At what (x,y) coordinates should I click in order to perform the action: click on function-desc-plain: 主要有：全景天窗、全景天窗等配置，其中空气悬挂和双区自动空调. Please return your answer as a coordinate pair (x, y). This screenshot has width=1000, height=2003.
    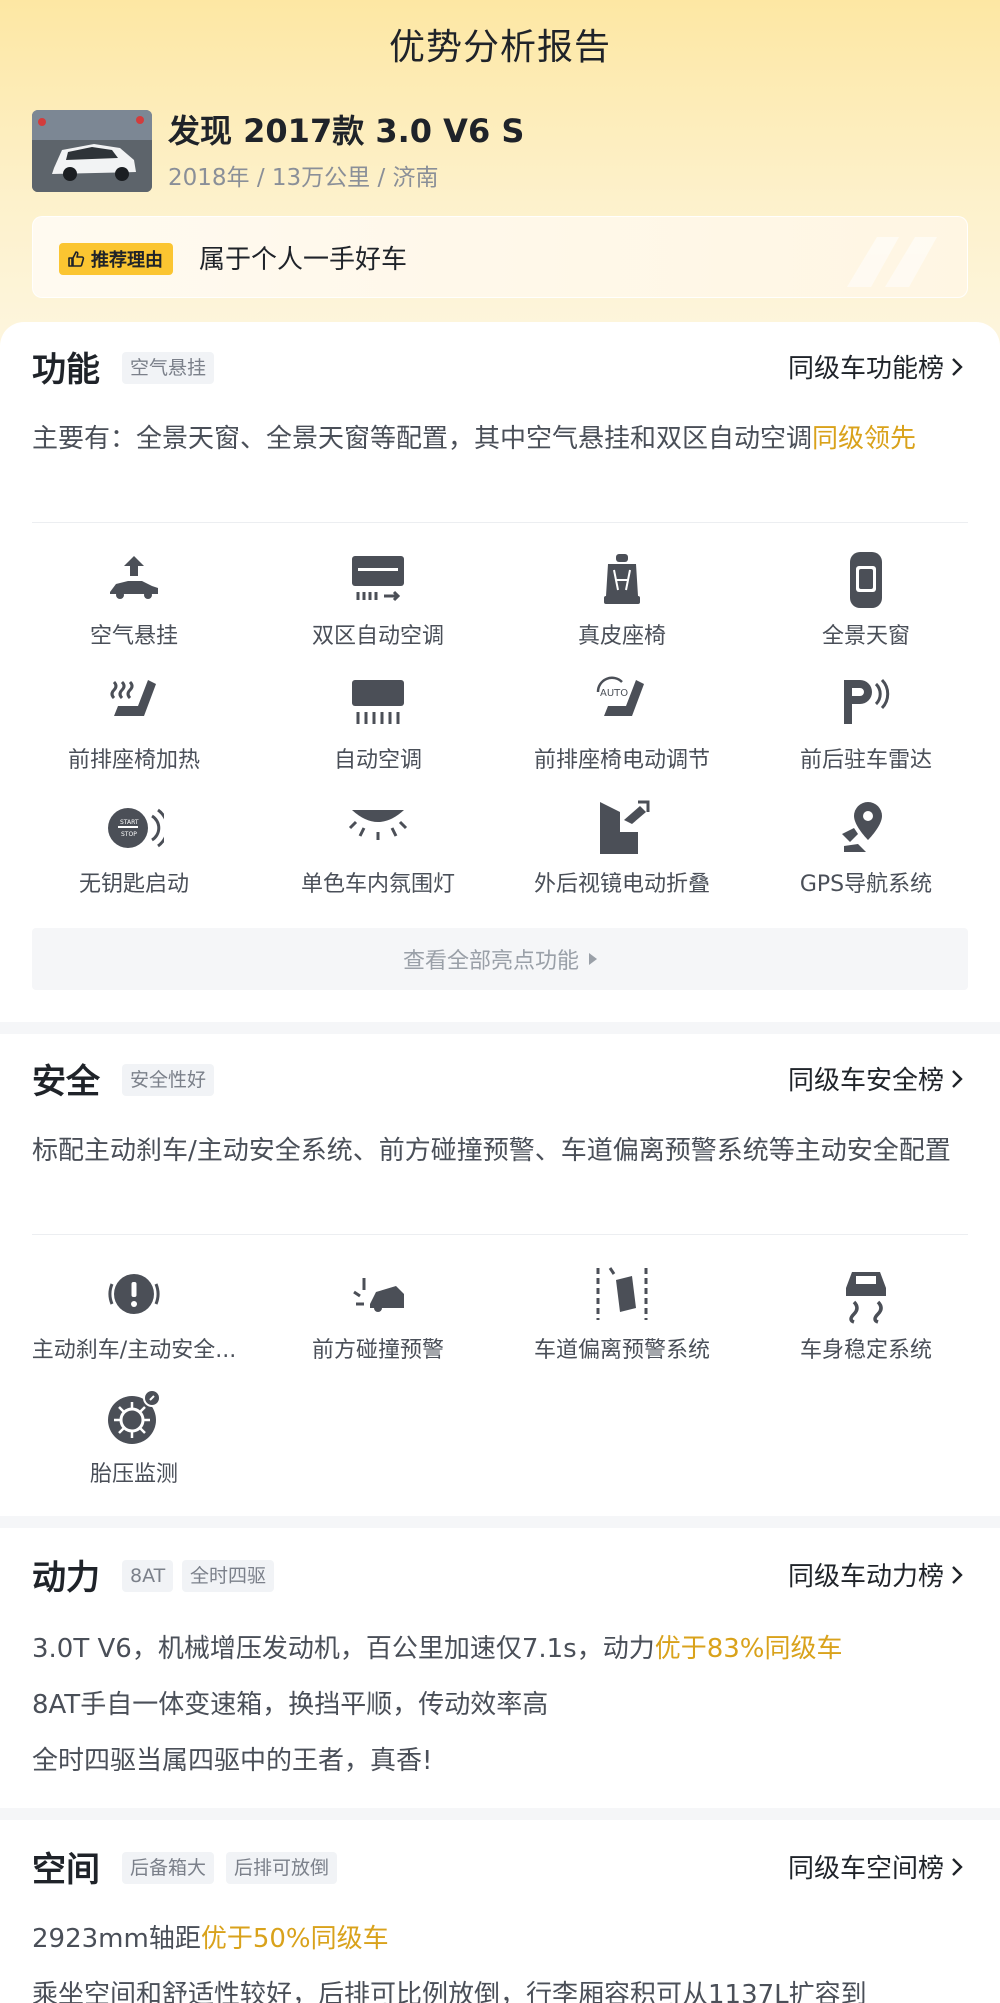
    Looking at the image, I should click on (422, 439).